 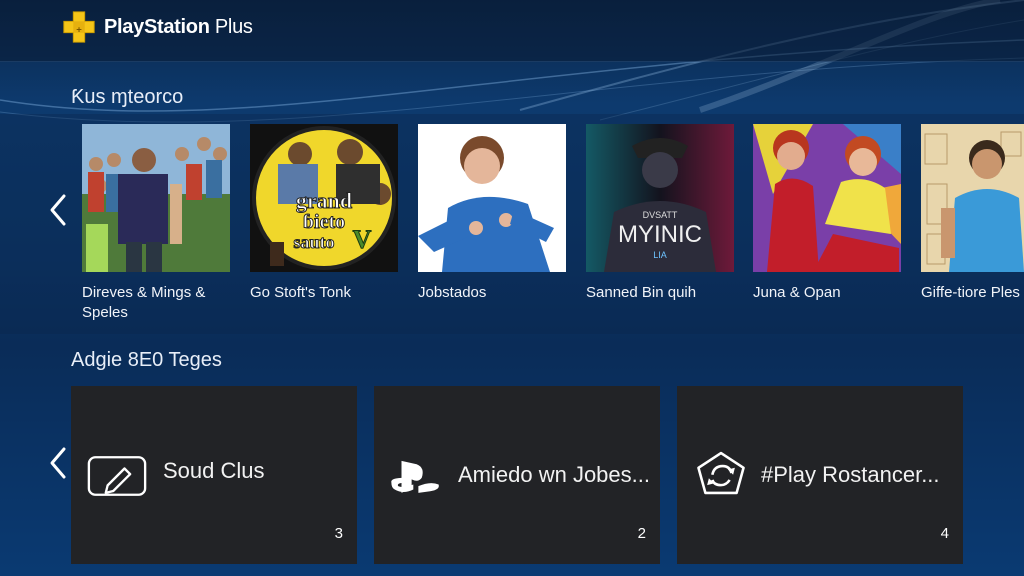 What do you see at coordinates (313, 242) in the screenshot?
I see `cover-text-line3: sauto` at bounding box center [313, 242].